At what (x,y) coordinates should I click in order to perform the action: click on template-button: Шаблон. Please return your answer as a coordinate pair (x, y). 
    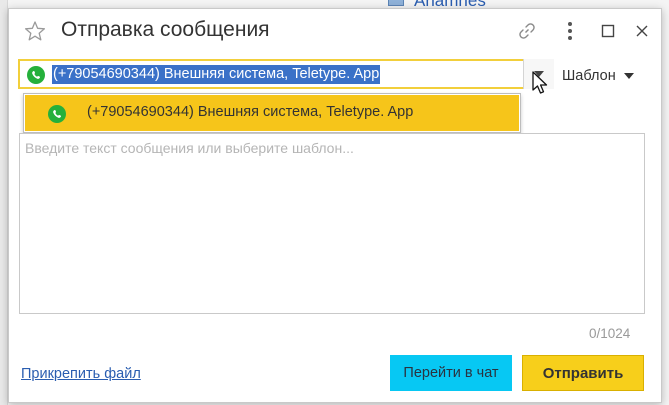
    Looking at the image, I should click on (598, 76).